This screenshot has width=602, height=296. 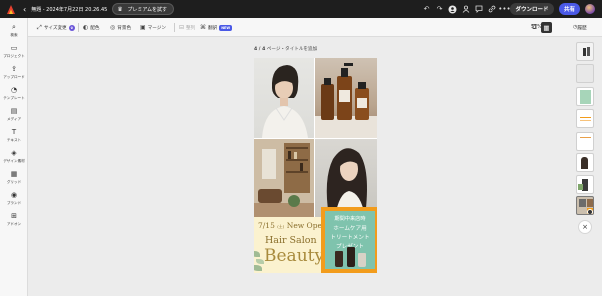 What do you see at coordinates (203, 27) in the screenshot?
I see `translate-icon: ⌘` at bounding box center [203, 27].